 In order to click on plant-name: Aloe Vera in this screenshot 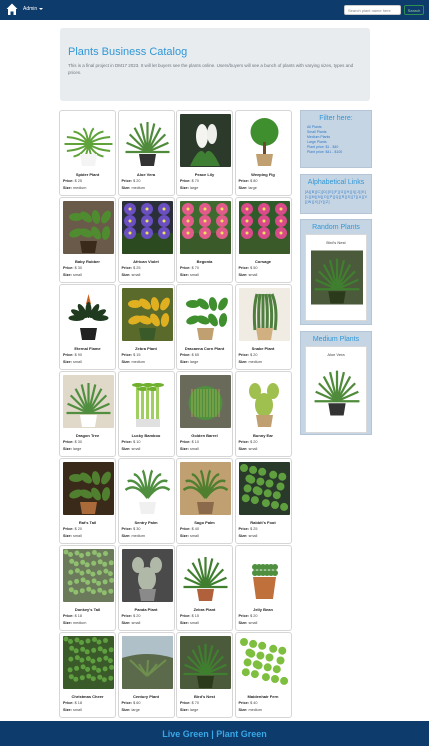, I will do `click(146, 174)`.